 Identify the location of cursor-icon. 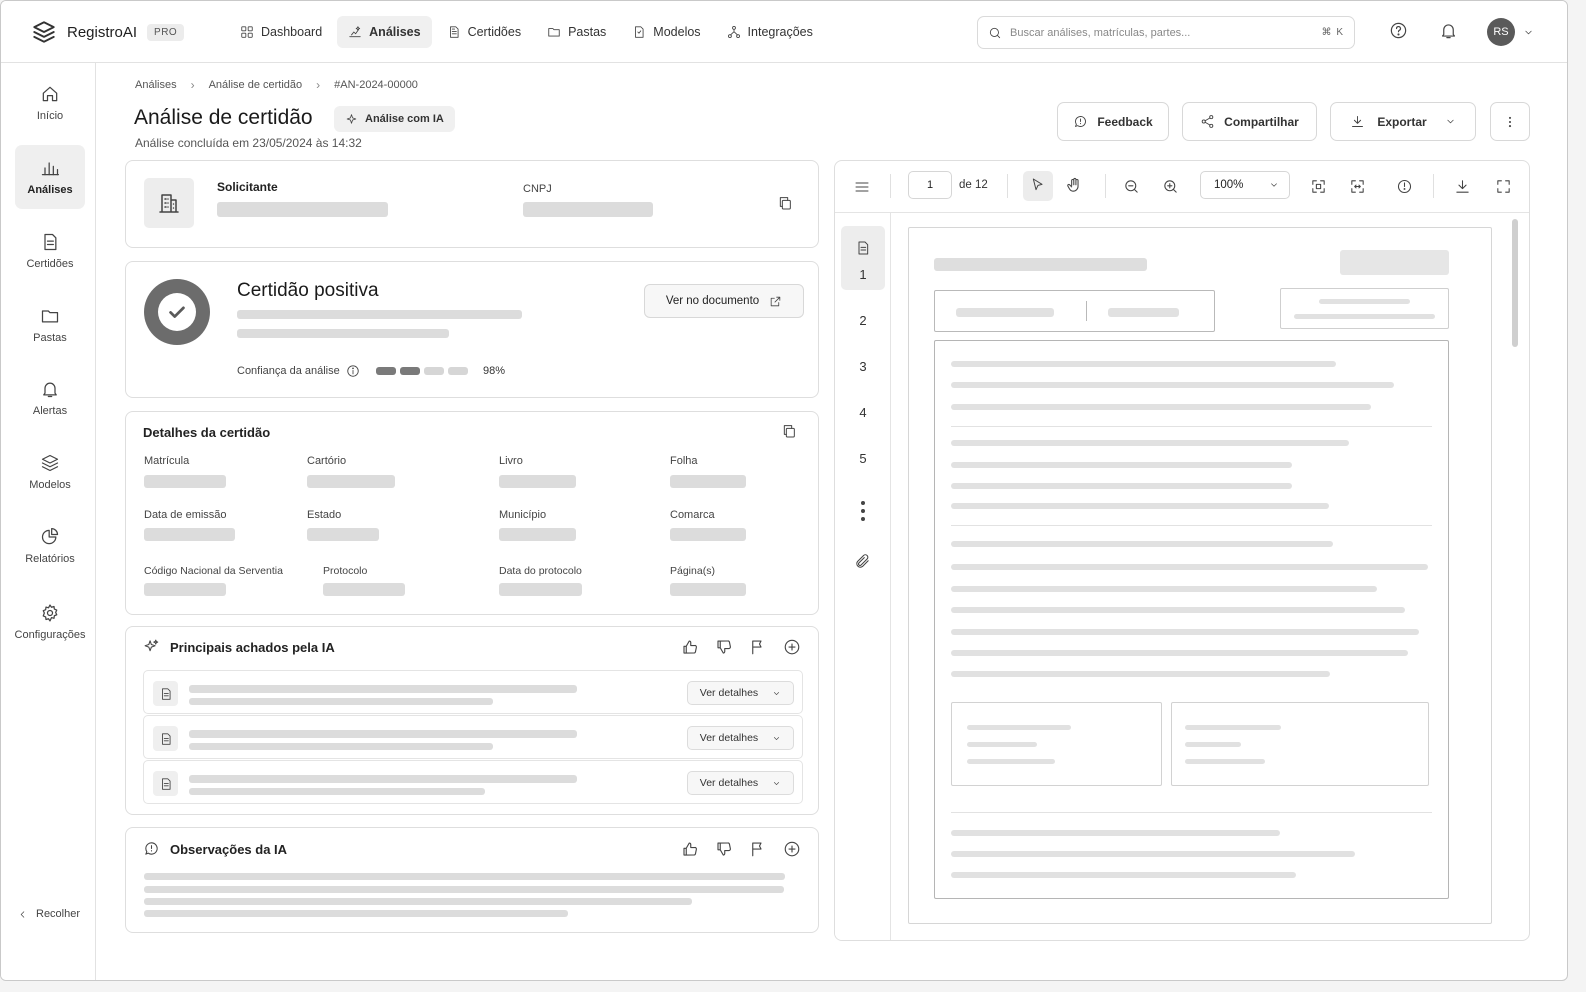
(1038, 185).